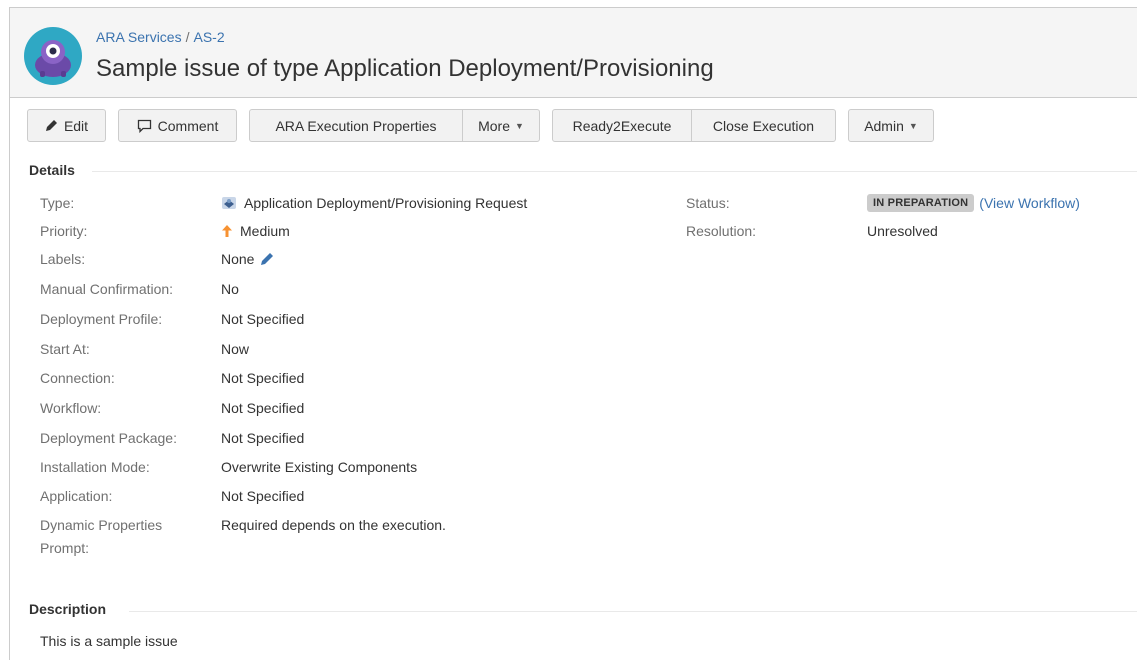  I want to click on edit-button-label: Edit, so click(76, 125).